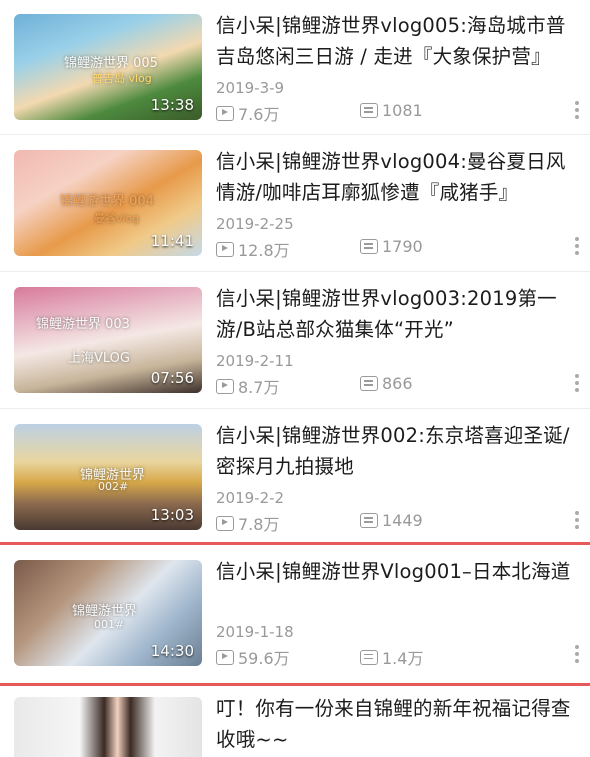 The image size is (590, 757). Describe the element at coordinates (247, 523) in the screenshot. I see `view-count: 7.8万` at that location.